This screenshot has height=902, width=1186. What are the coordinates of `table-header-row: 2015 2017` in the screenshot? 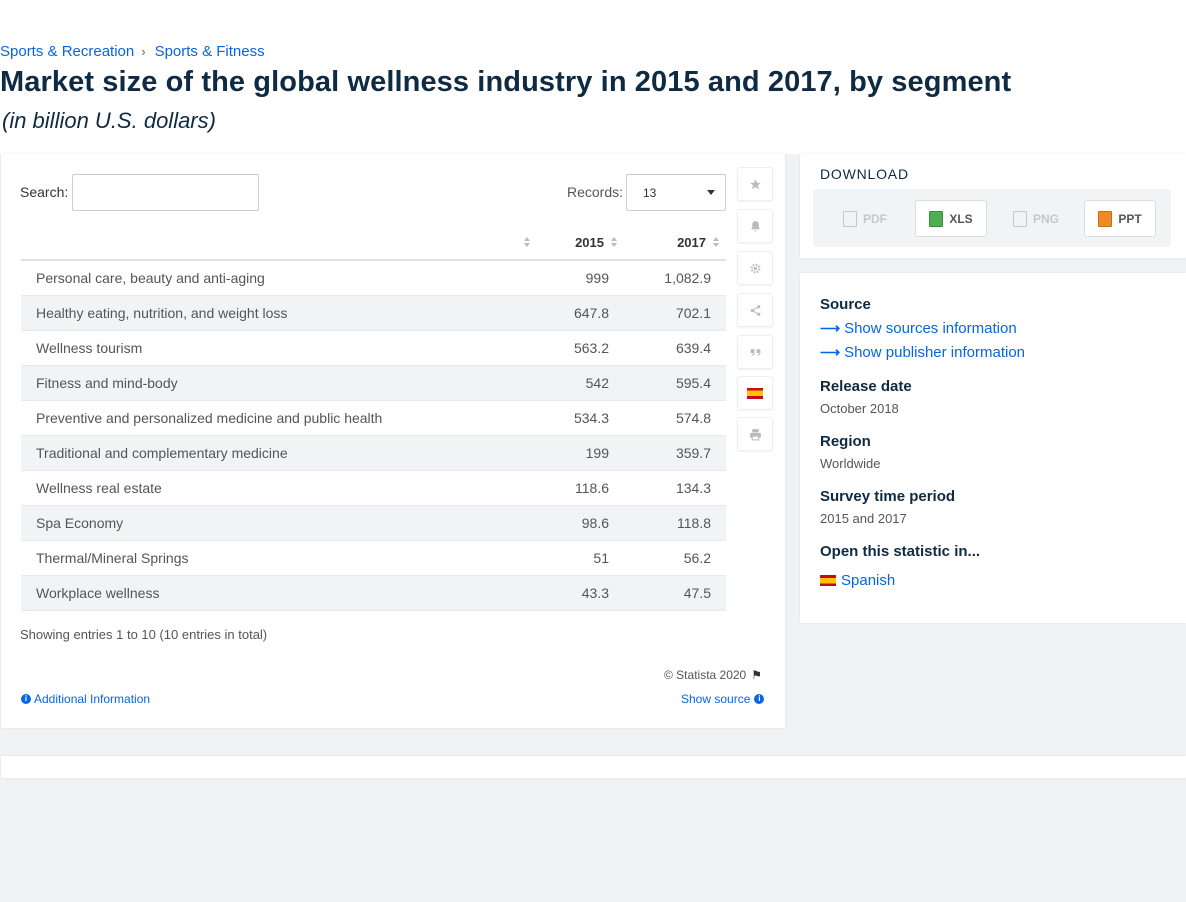 It's located at (373, 243).